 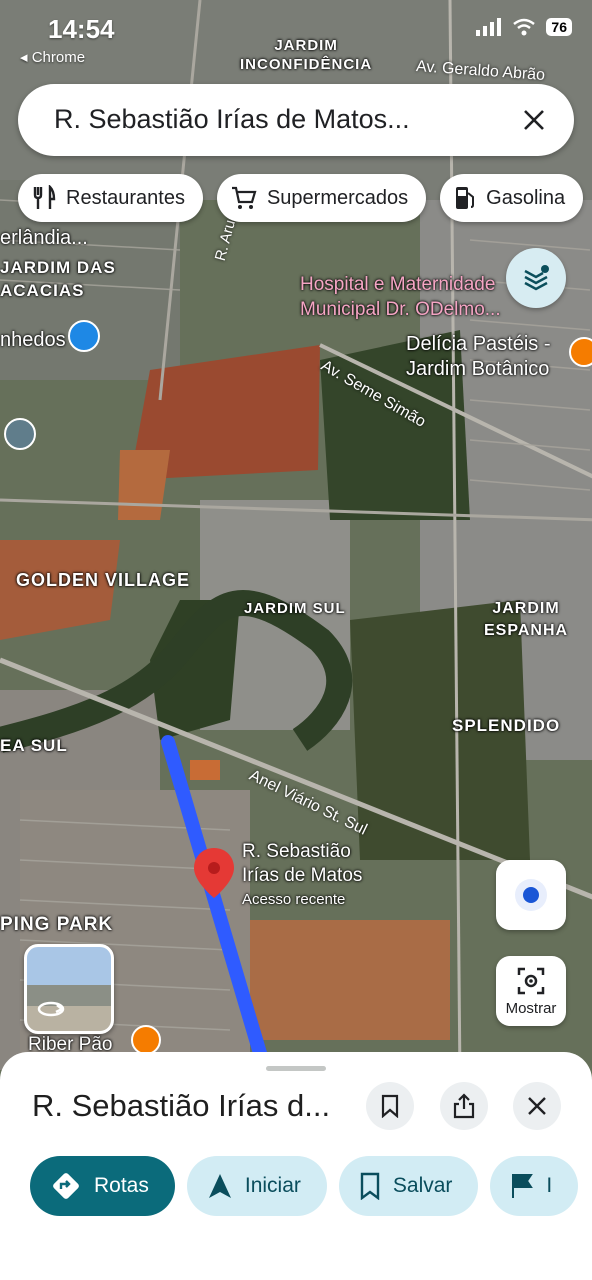 I want to click on directions-button-label: Rotas, so click(x=121, y=1185).